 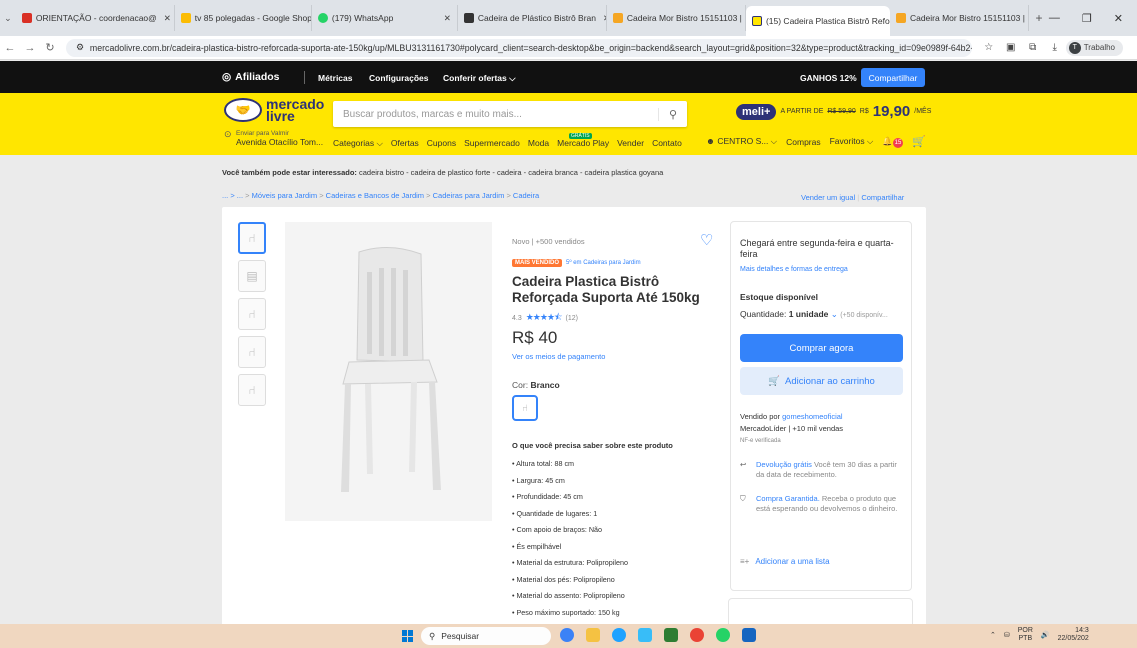 I want to click on menu-conferir-ofertas: Conferir ofertas ⌵, so click(x=479, y=78).